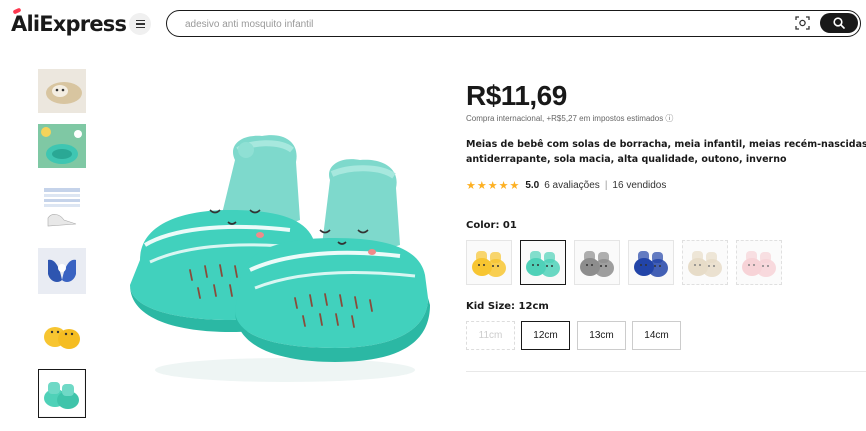 This screenshot has width=866, height=431. I want to click on menu-button, so click(140, 24).